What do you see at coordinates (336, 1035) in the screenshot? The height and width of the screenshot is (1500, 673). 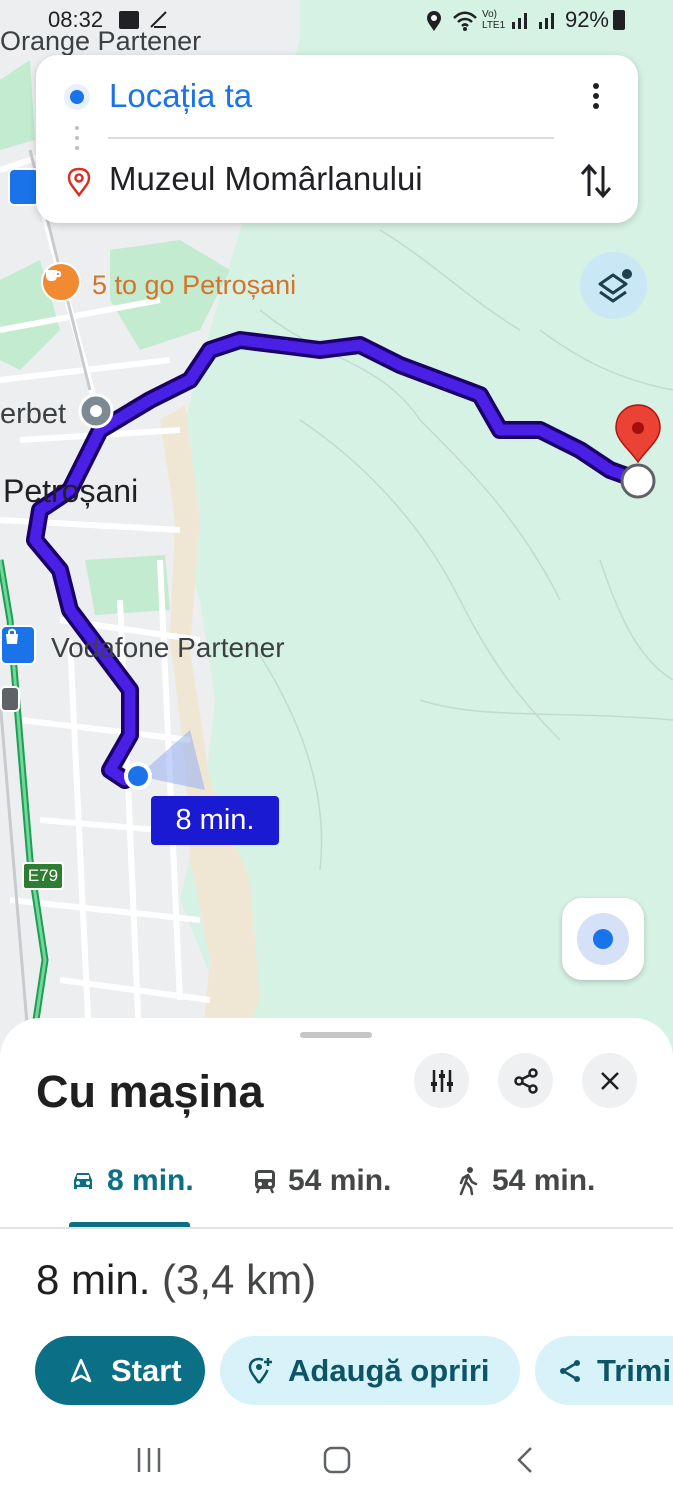 I see `sheet-drag-handle` at bounding box center [336, 1035].